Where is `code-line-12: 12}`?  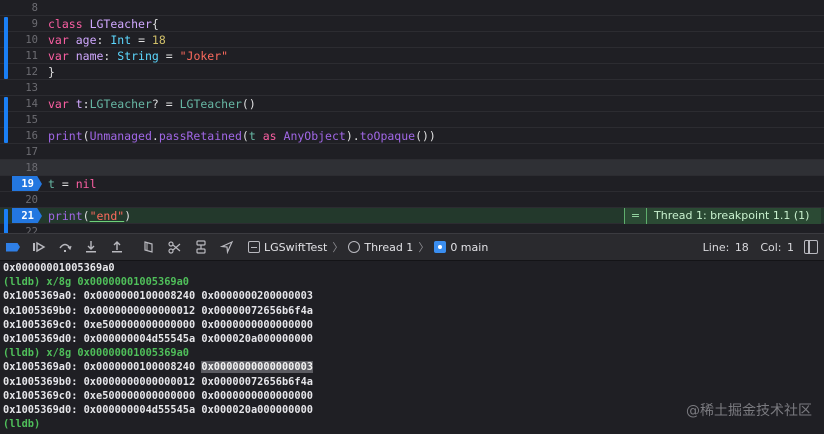 code-line-12: 12} is located at coordinates (412, 72).